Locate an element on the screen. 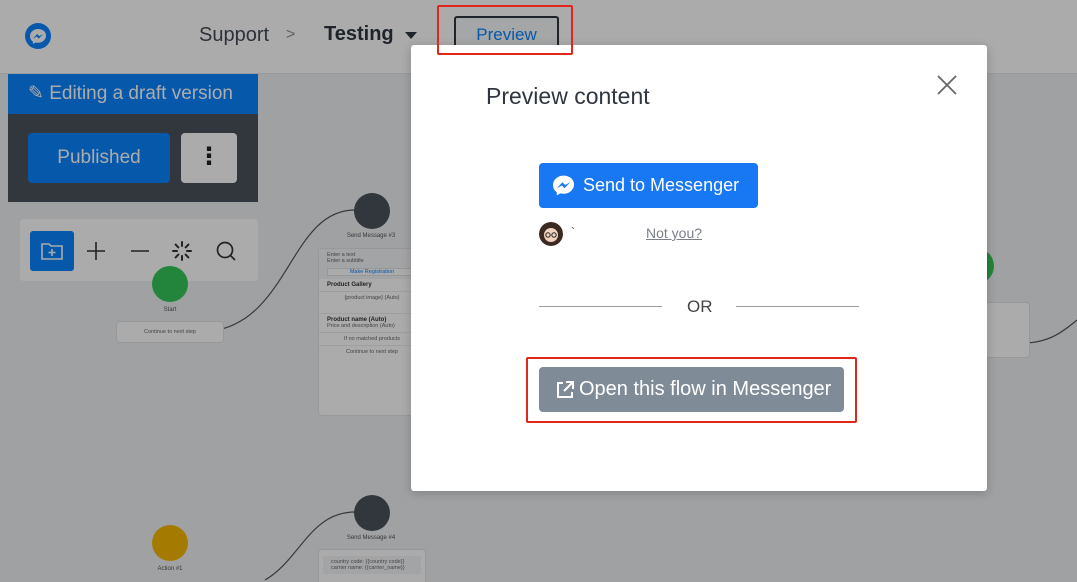 Image resolution: width=1077 pixels, height=582 pixels. external-link-icon is located at coordinates (565, 389).